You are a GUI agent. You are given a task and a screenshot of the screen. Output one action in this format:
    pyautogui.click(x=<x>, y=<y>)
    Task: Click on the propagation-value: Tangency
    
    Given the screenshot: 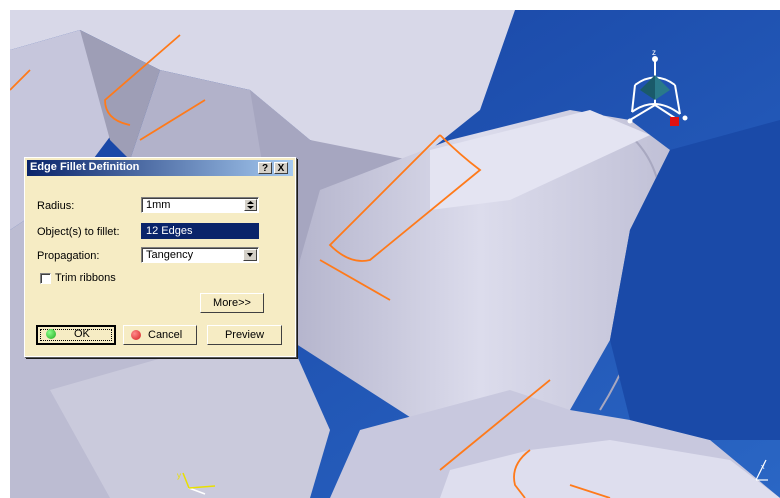 What is the action you would take?
    pyautogui.click(x=170, y=255)
    